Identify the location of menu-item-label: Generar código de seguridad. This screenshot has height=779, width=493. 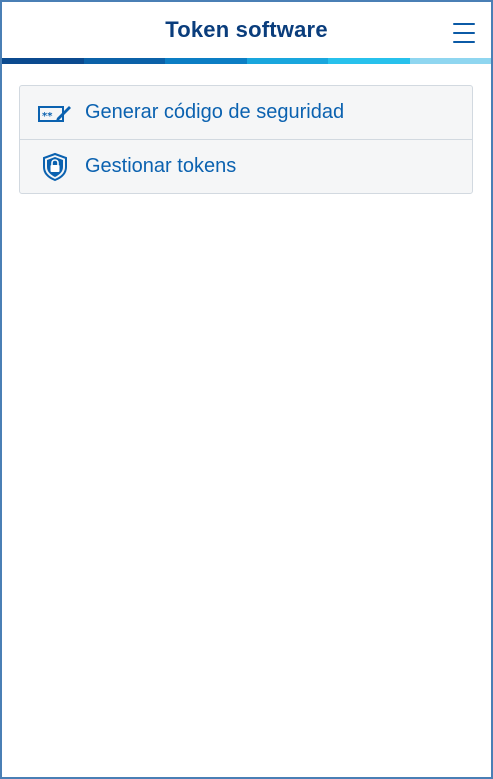
(215, 112).